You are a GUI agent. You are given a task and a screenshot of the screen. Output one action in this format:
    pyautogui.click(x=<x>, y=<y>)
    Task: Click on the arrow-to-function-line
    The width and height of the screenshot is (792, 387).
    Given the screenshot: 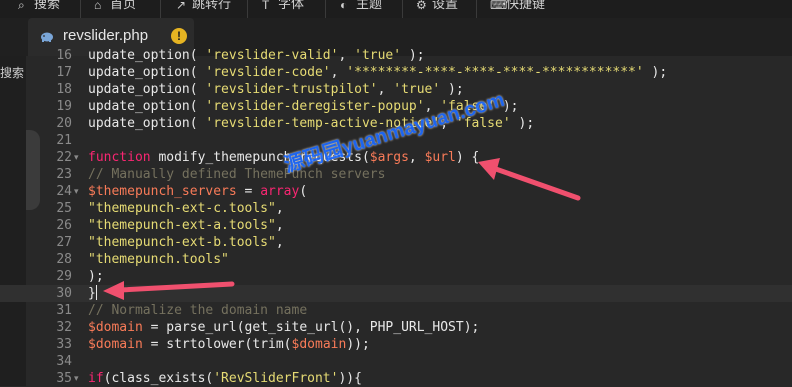 What is the action you would take?
    pyautogui.click(x=529, y=179)
    